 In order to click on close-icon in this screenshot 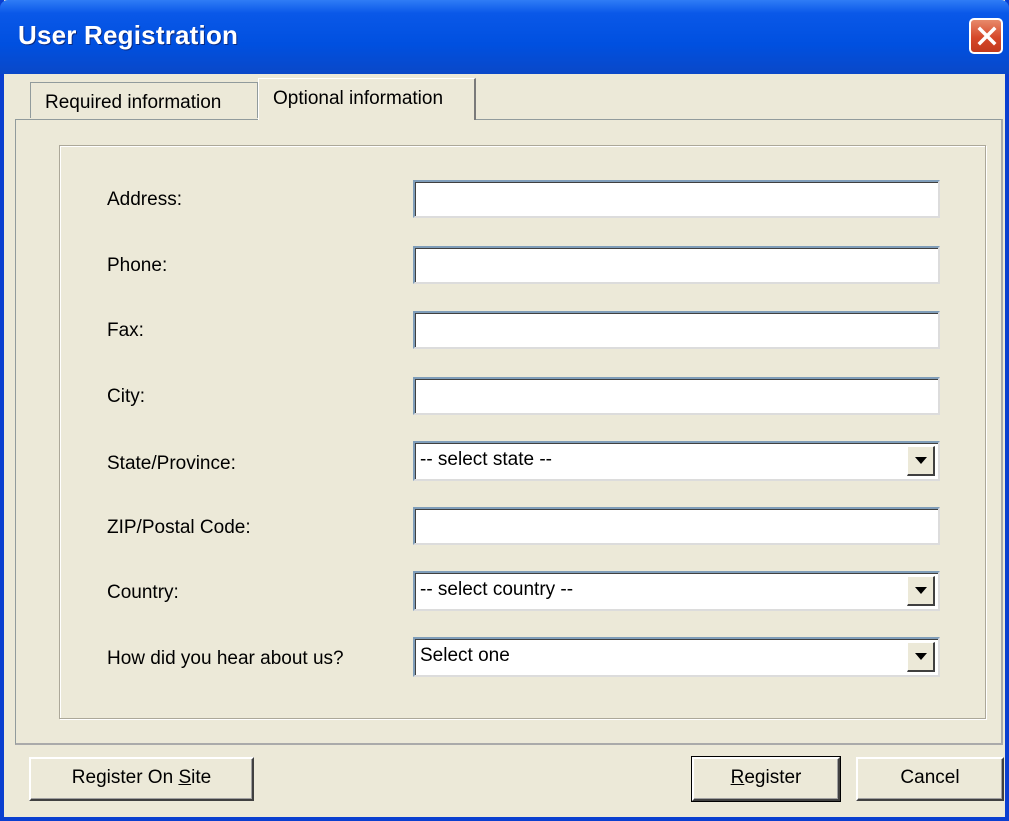, I will do `click(987, 36)`.